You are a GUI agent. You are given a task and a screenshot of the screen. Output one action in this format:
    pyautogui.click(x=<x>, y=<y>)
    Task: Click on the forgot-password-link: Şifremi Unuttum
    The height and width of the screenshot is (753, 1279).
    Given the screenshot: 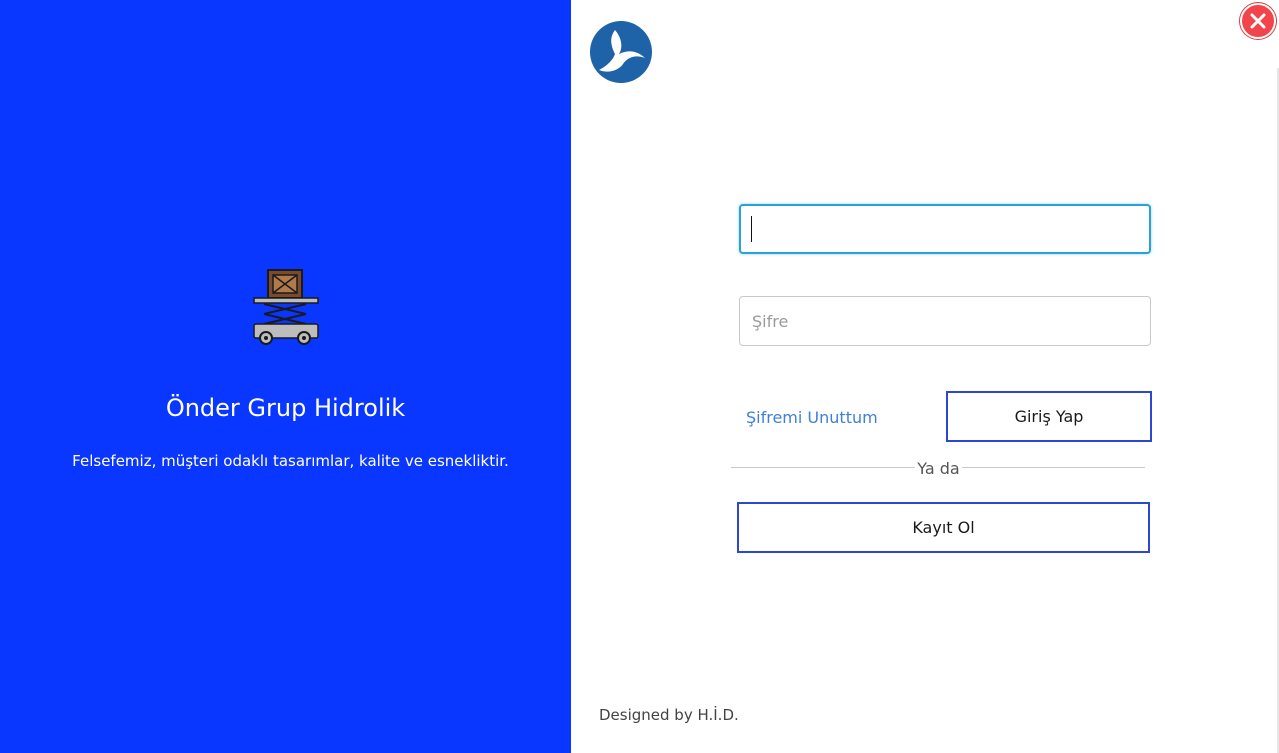 What is the action you would take?
    pyautogui.click(x=812, y=417)
    